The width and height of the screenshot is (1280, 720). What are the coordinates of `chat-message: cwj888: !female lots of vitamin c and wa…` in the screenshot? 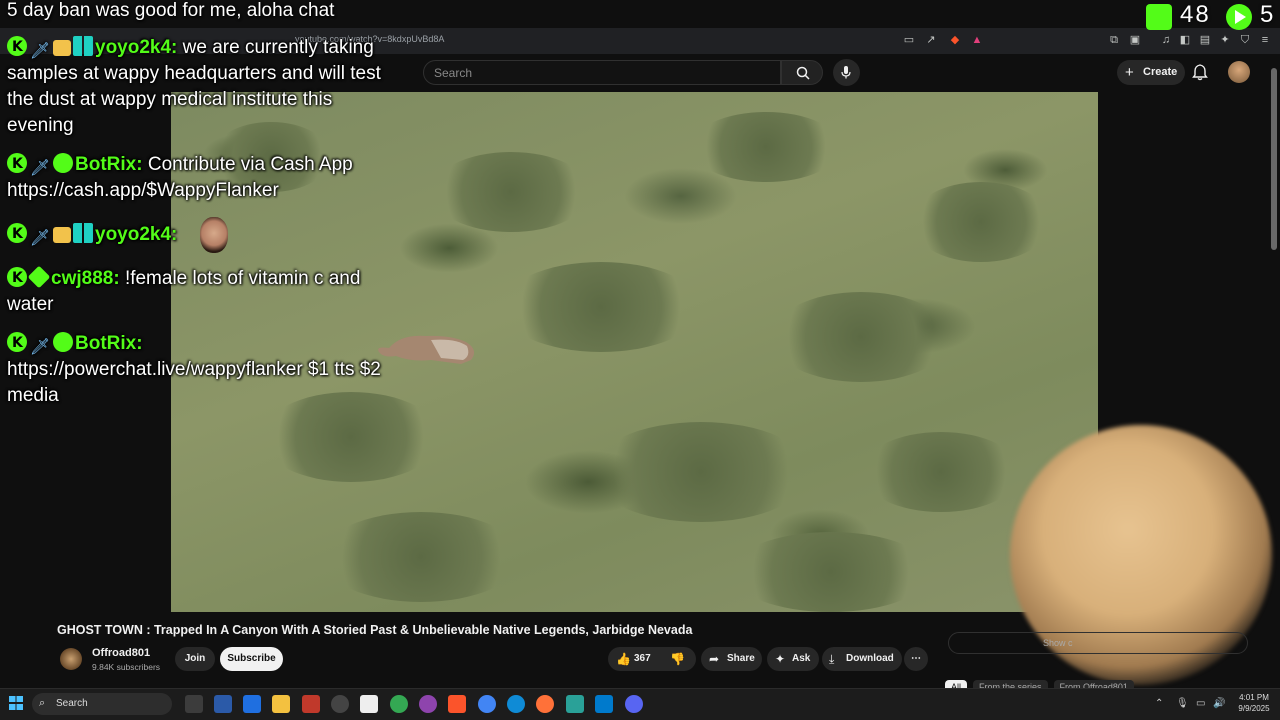 It's located at (202, 291).